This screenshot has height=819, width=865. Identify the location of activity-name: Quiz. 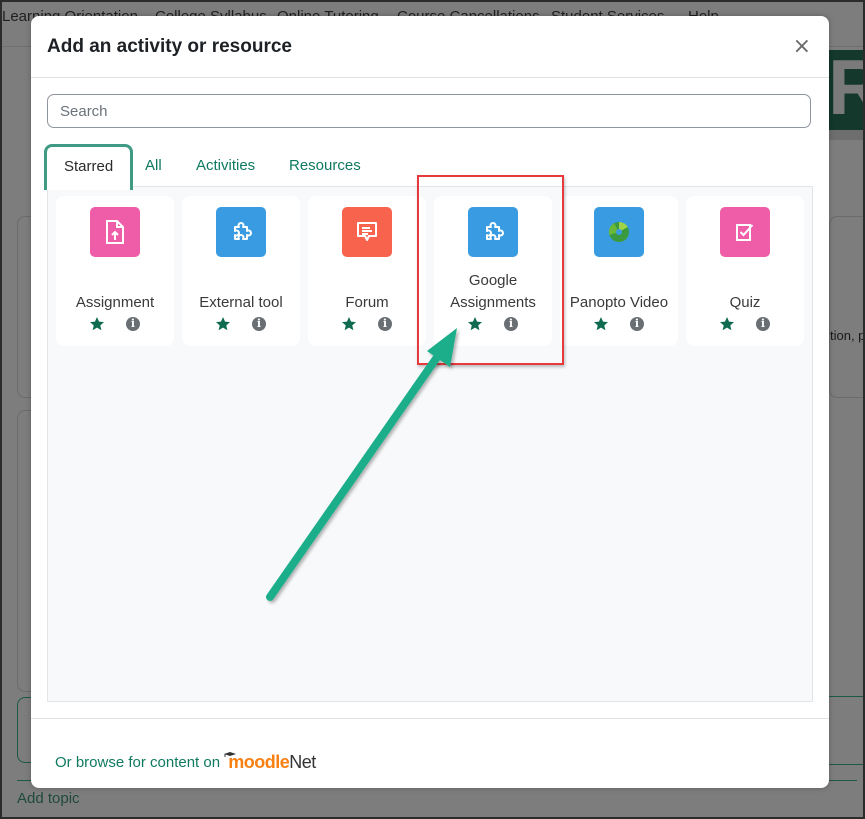
(745, 302).